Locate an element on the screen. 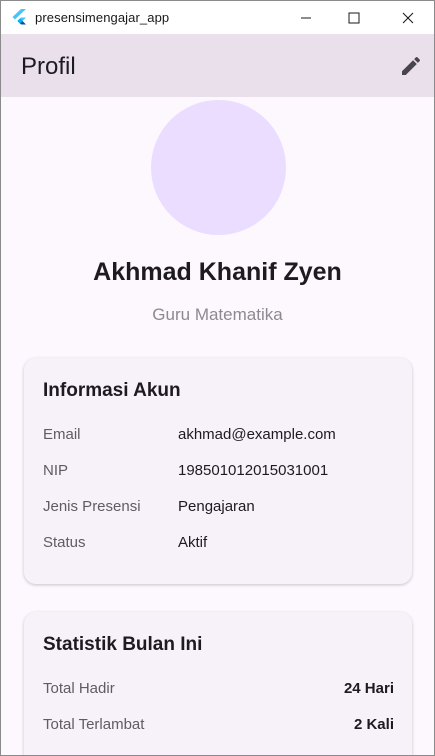  info-value: 198501012015031001 is located at coordinates (253, 470).